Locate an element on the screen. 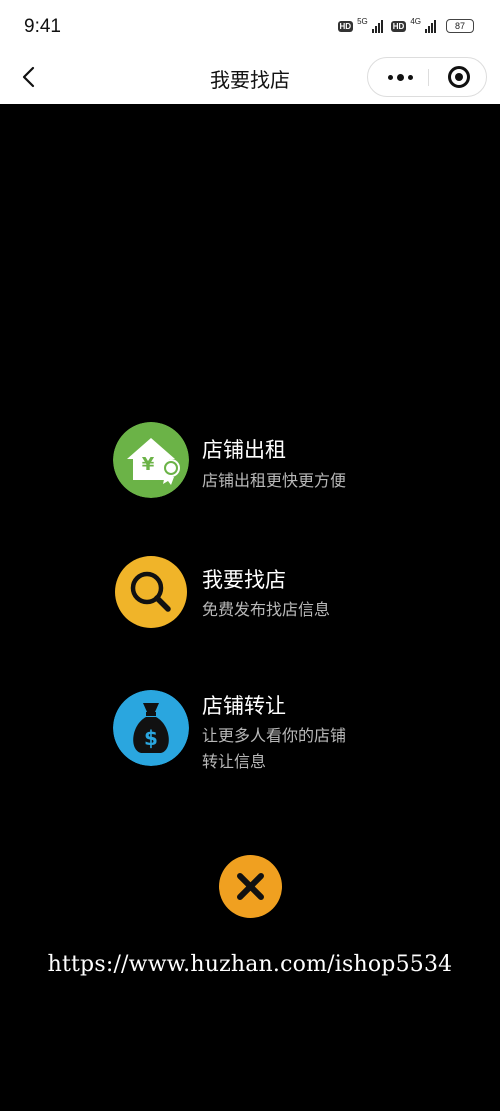 The width and height of the screenshot is (500, 1111). close-icon is located at coordinates (250, 886).